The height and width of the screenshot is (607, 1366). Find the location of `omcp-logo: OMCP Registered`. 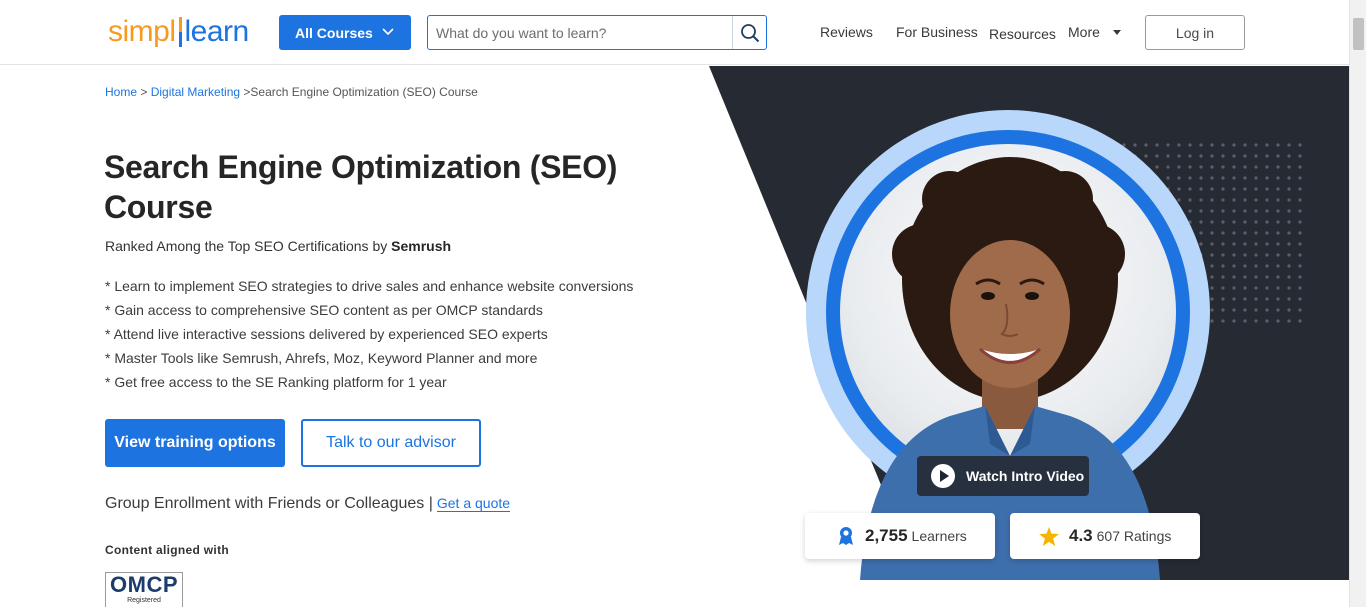

omcp-logo: OMCP Registered is located at coordinates (144, 589).